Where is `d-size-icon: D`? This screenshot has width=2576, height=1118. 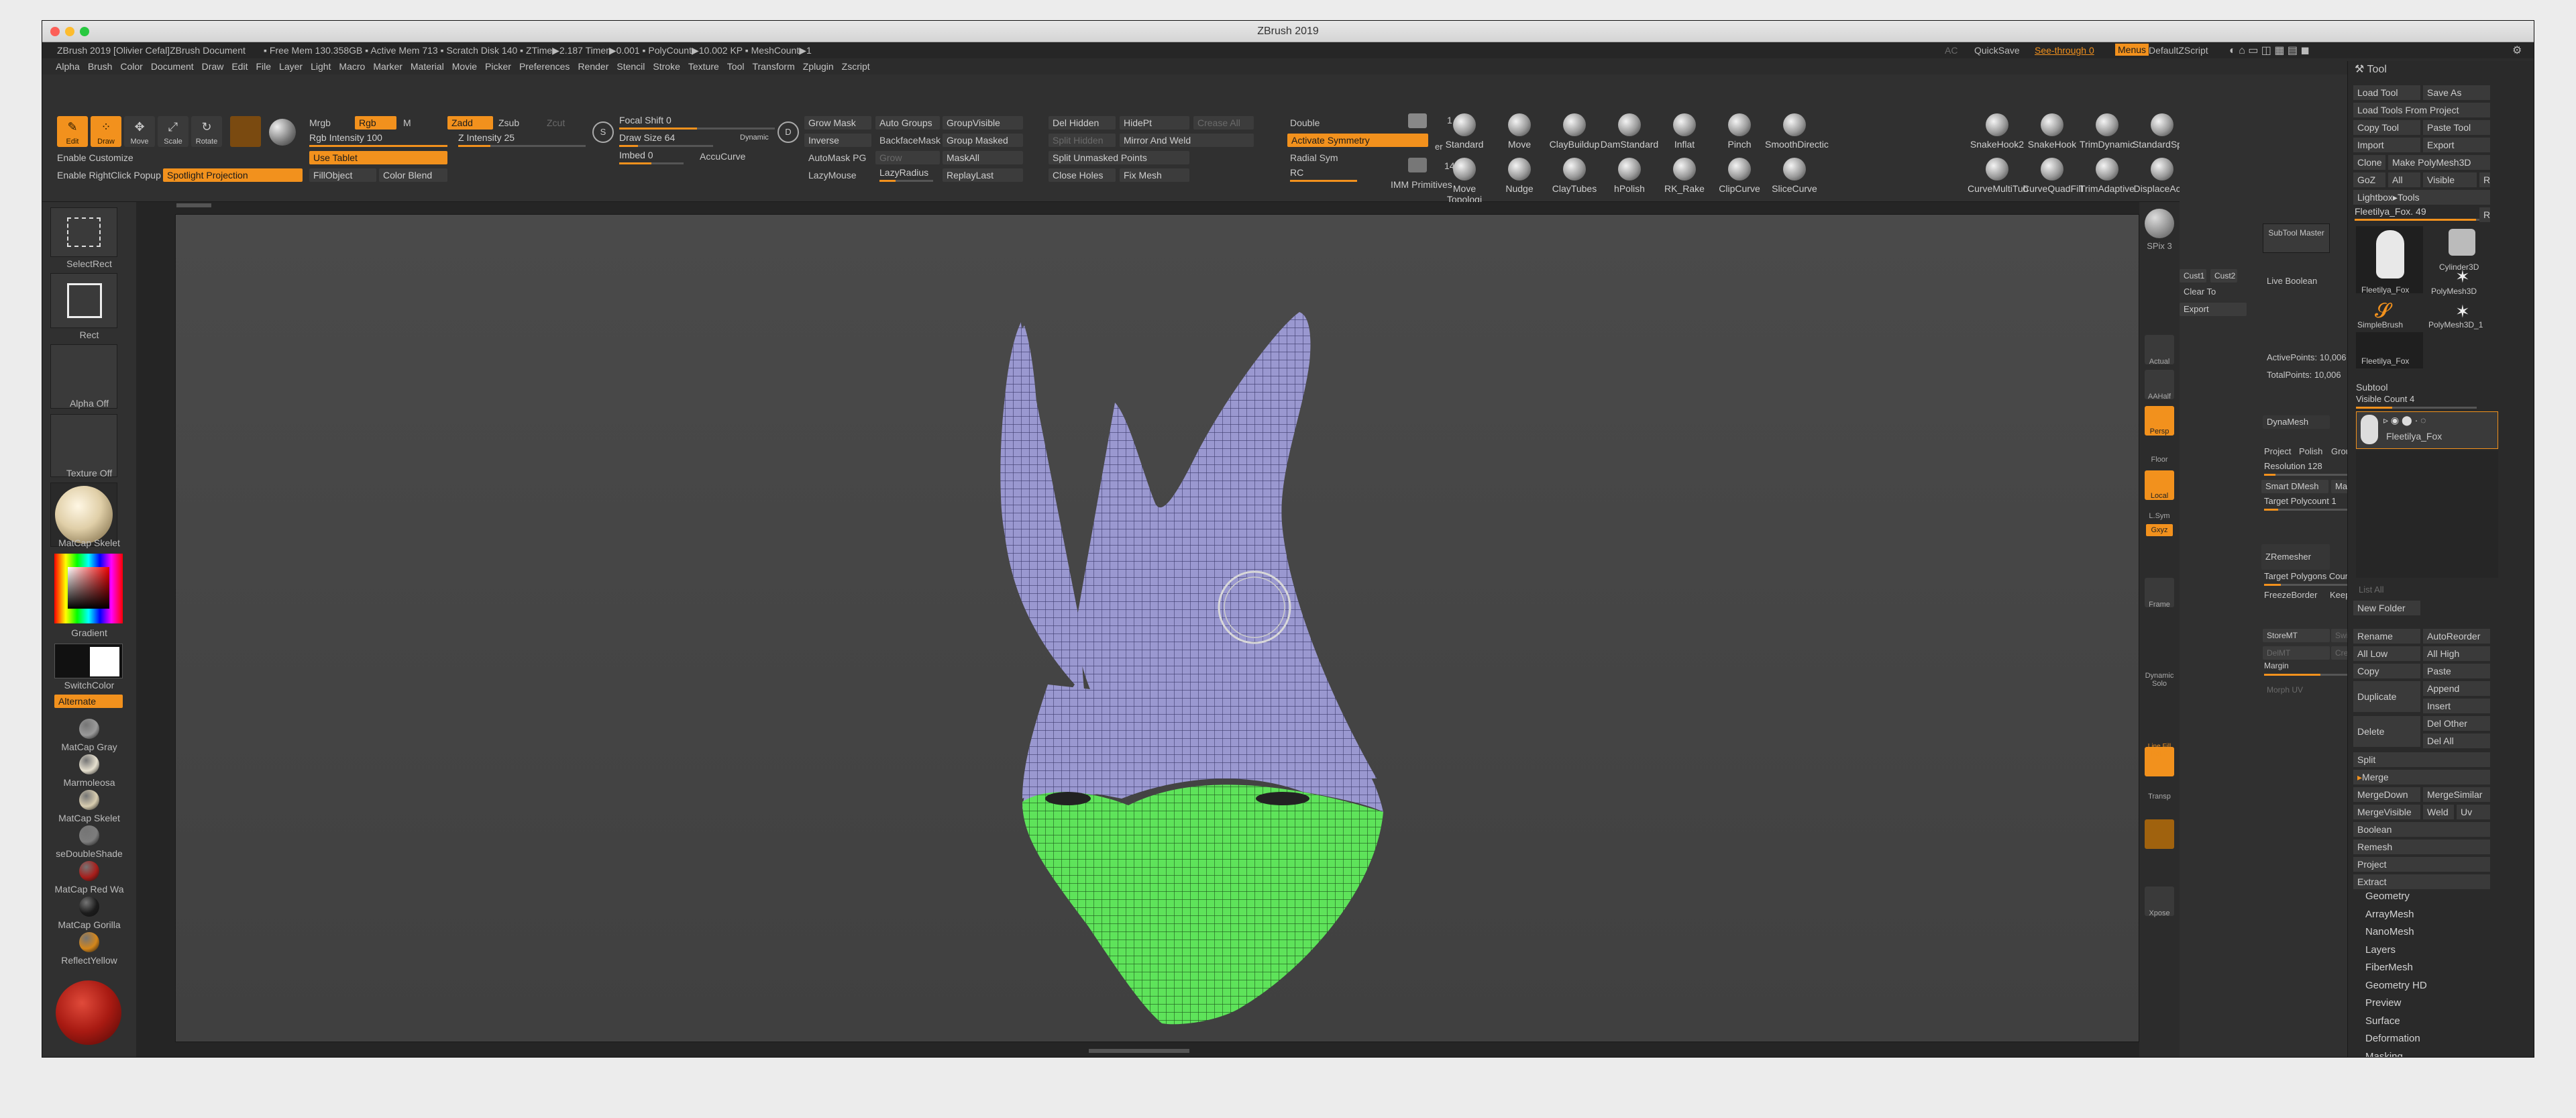
d-size-icon: D is located at coordinates (788, 132).